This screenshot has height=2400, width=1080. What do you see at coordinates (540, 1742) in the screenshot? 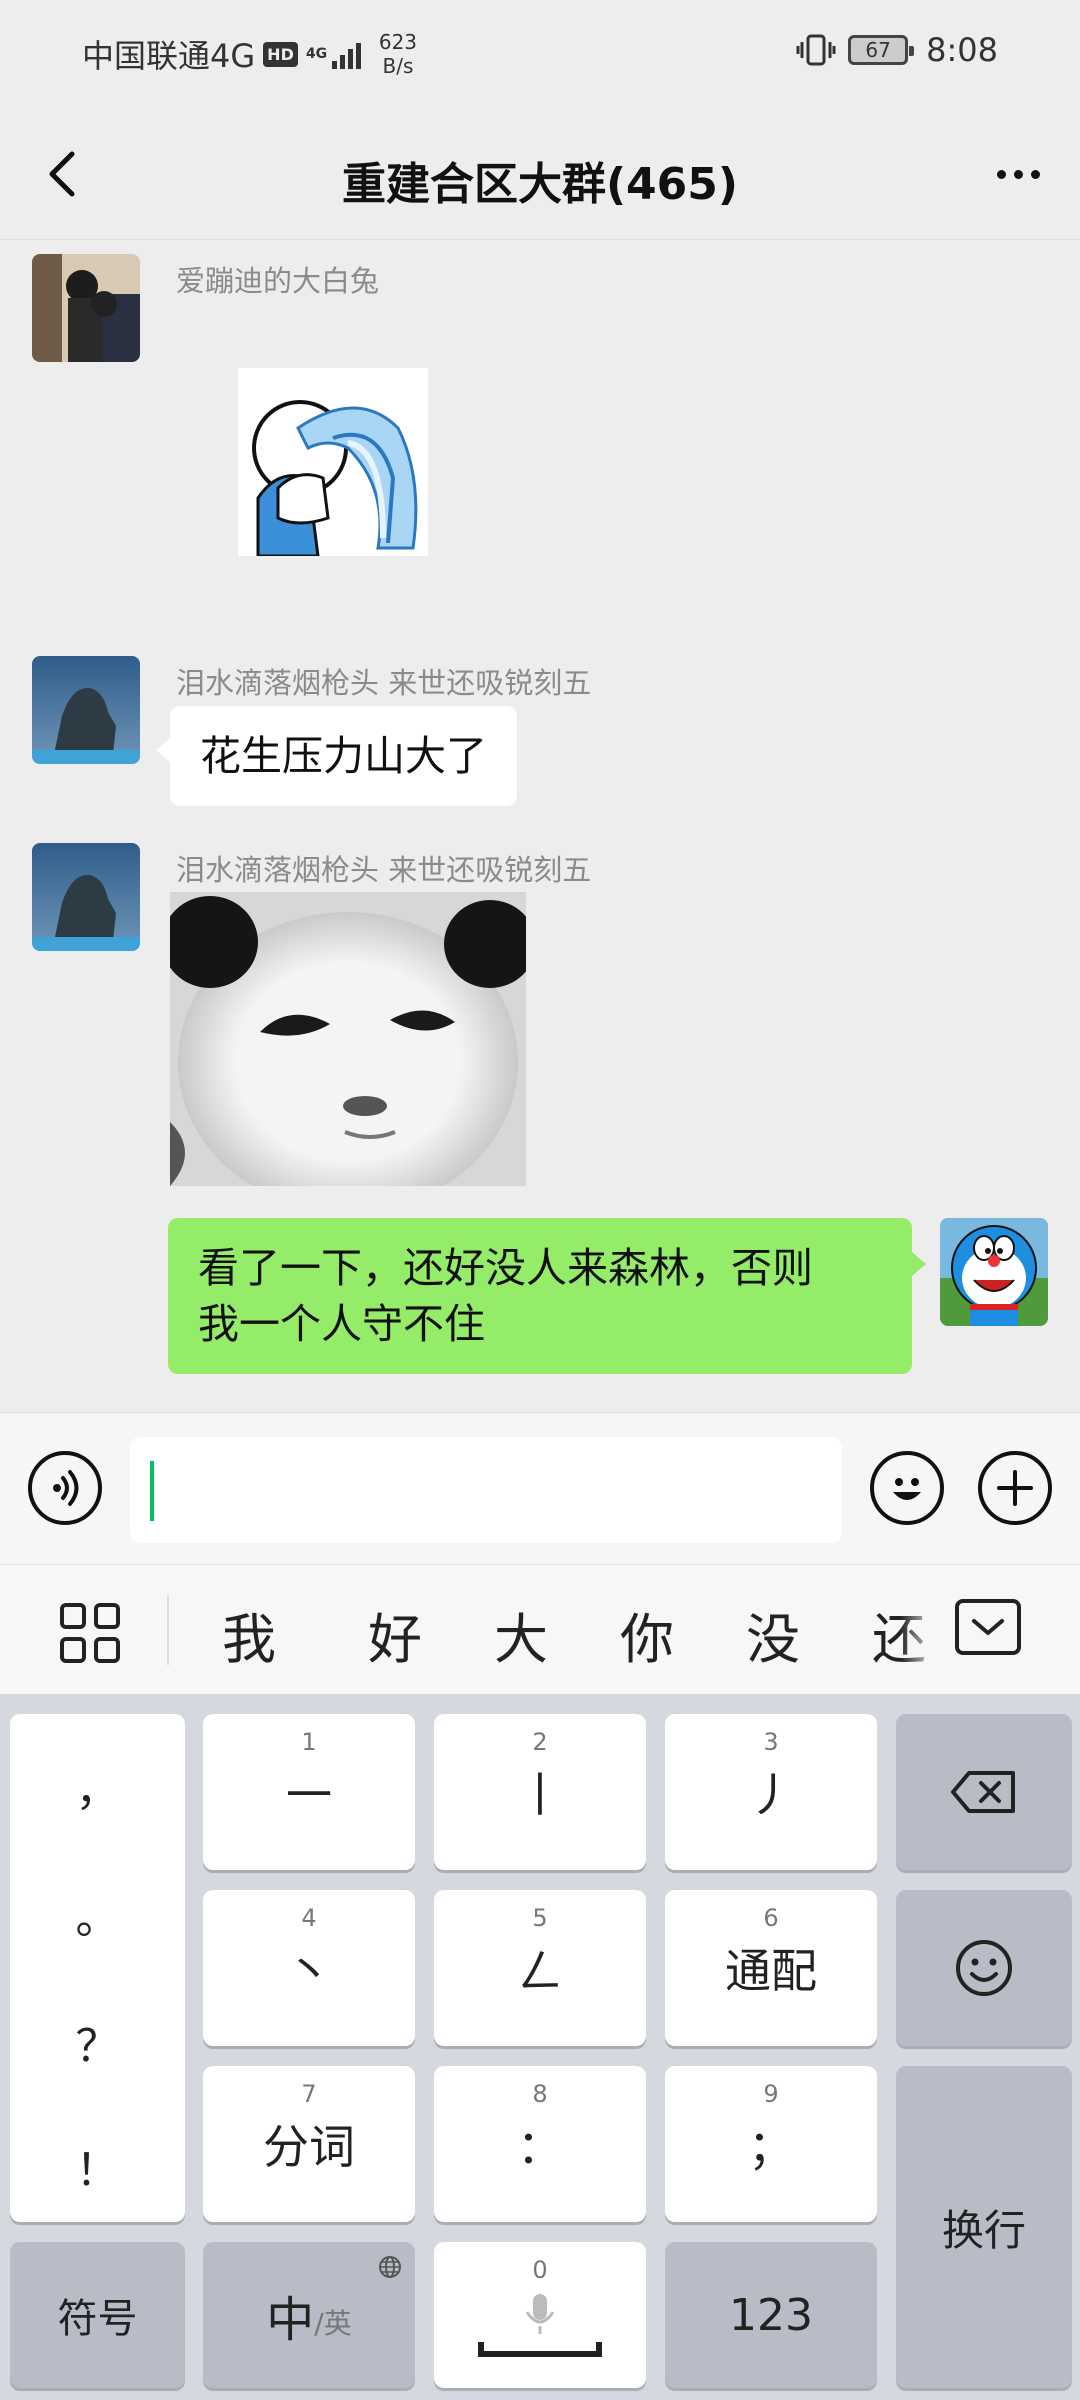
I see `key-number: 2` at bounding box center [540, 1742].